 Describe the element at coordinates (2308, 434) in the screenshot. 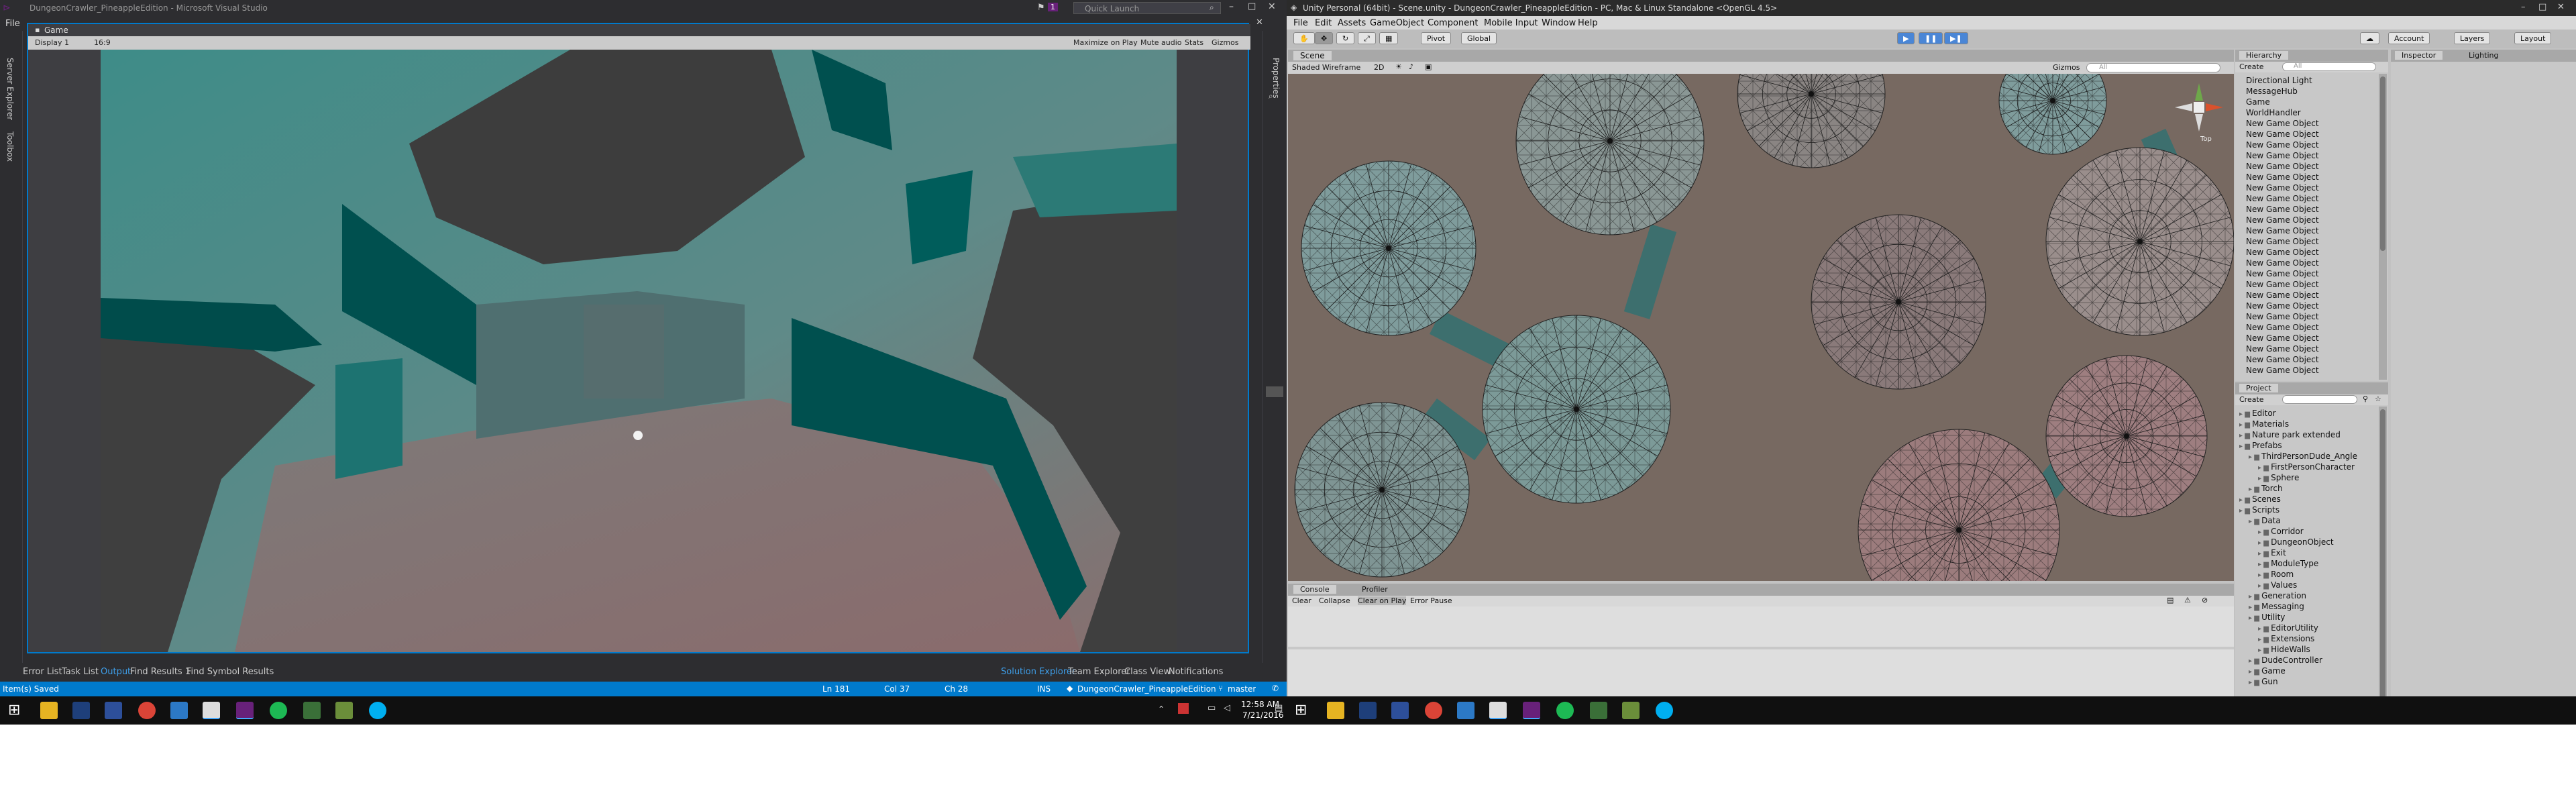

I see `project-item: ▸ ▆ Nature park extended` at that location.